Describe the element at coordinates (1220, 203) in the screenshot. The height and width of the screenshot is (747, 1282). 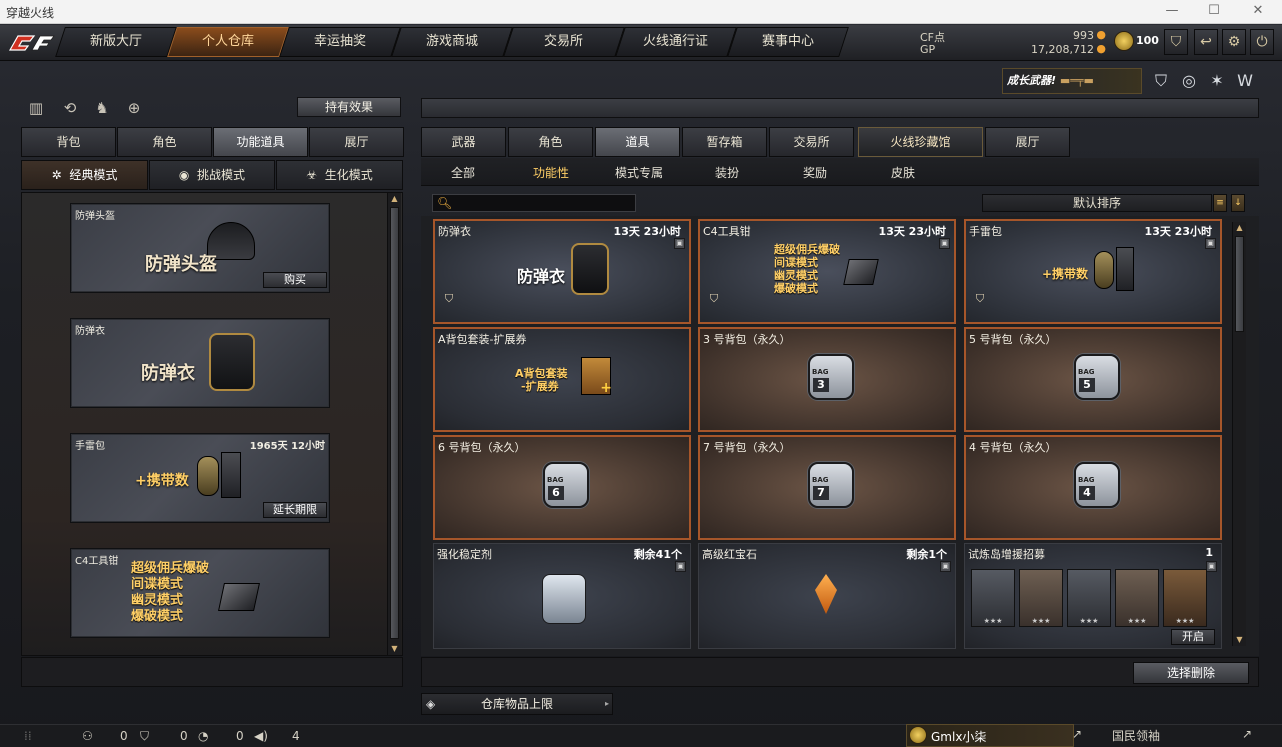
I see `list-view-icon: ≡` at that location.